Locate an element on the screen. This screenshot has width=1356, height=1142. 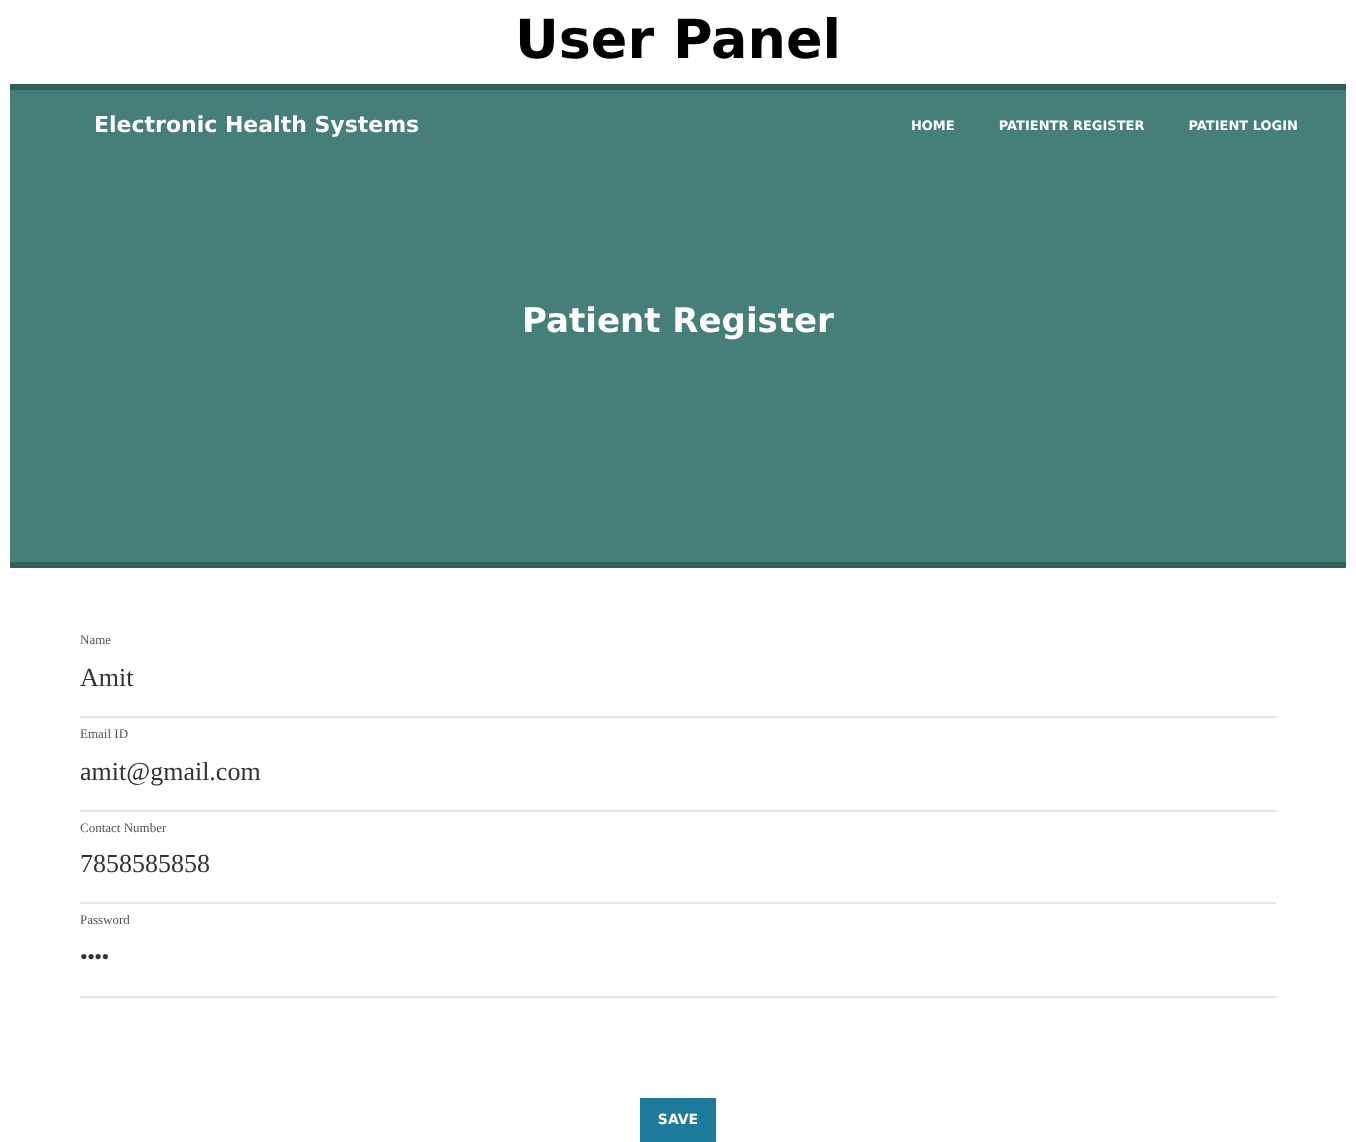
brand-name: Electronic Health Systems is located at coordinates (257, 127).